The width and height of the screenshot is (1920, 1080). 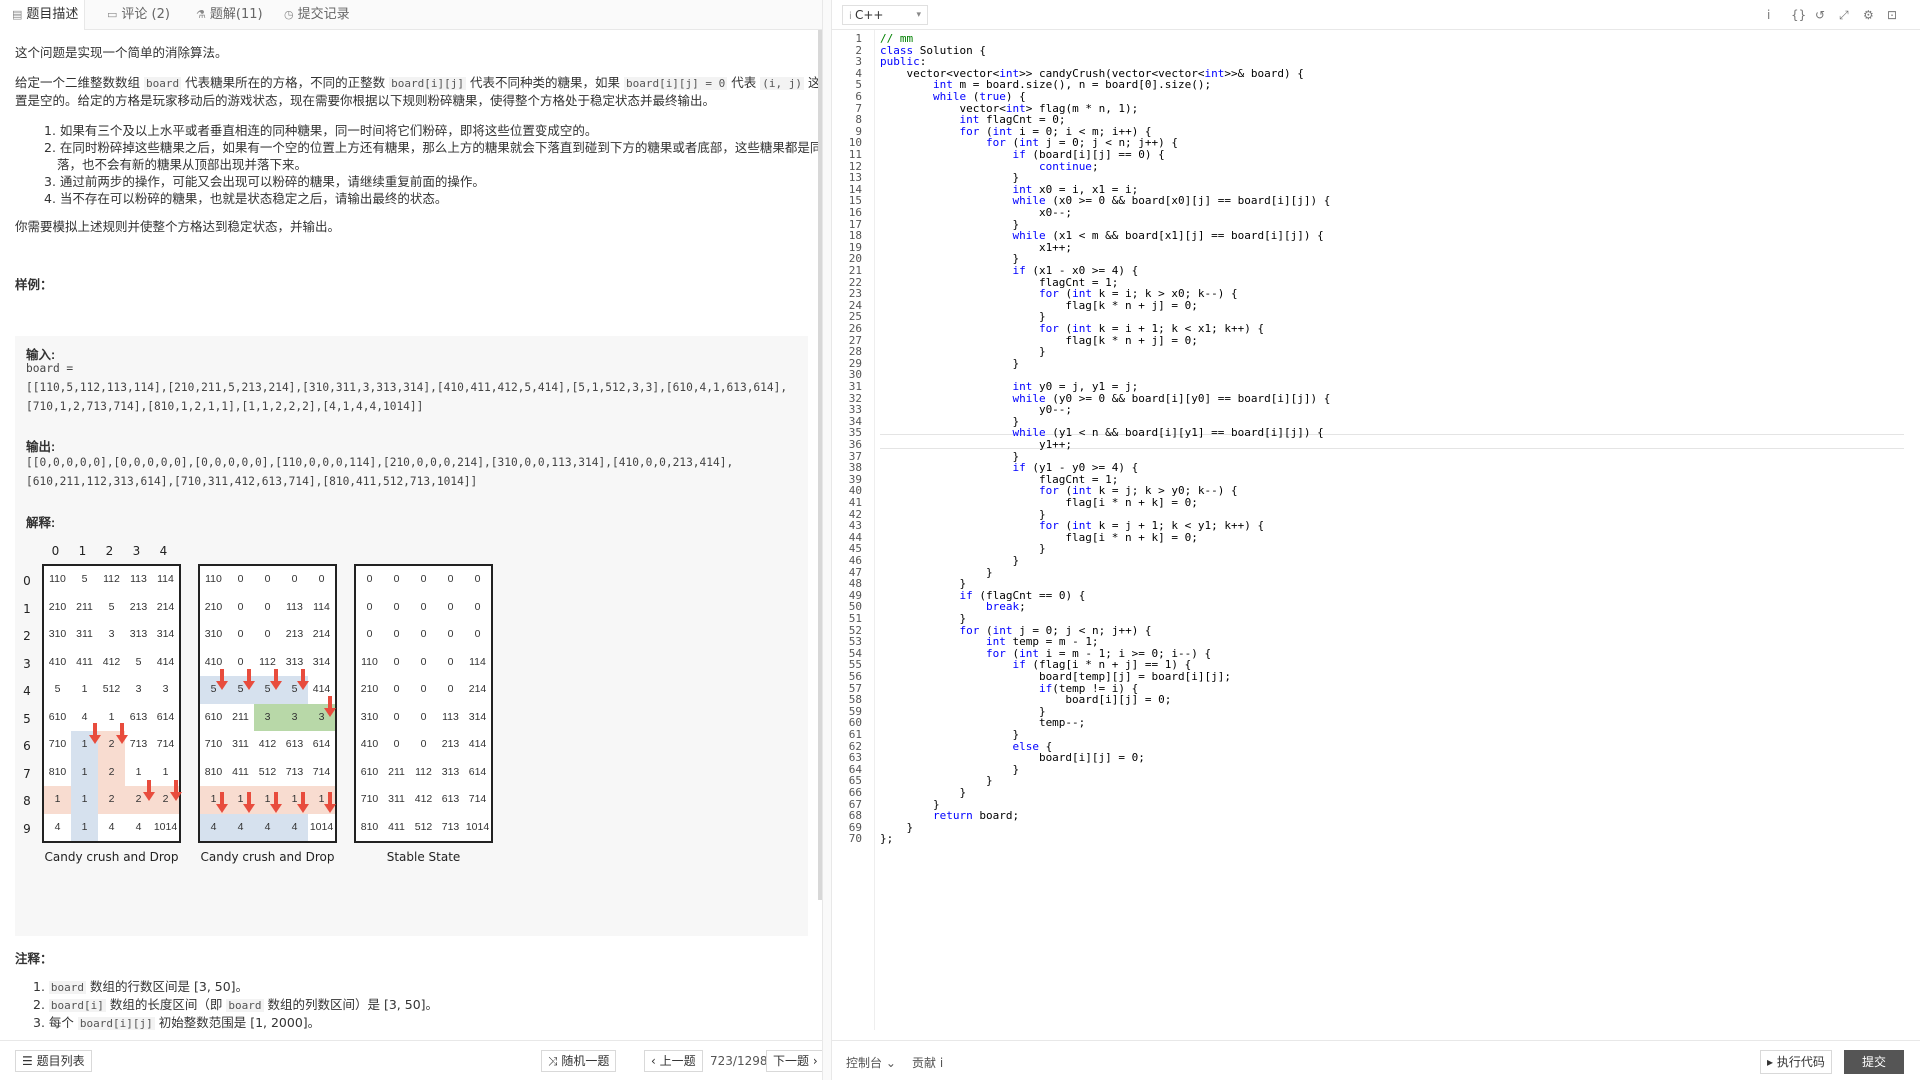 I want to click on tab-description: ▤ 题目描述, so click(x=42, y=15).